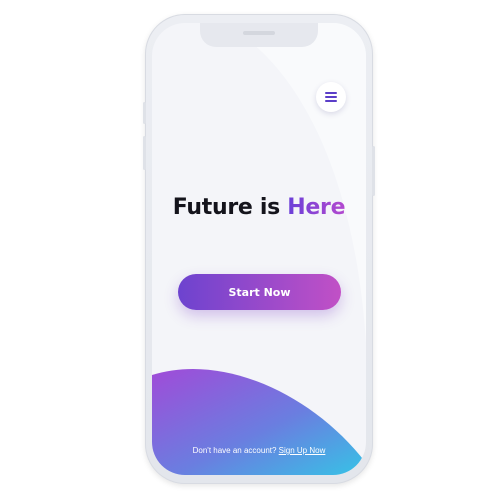 The image size is (500, 500). I want to click on signup-prompt: Don't have an account? Sign Up Now, so click(259, 450).